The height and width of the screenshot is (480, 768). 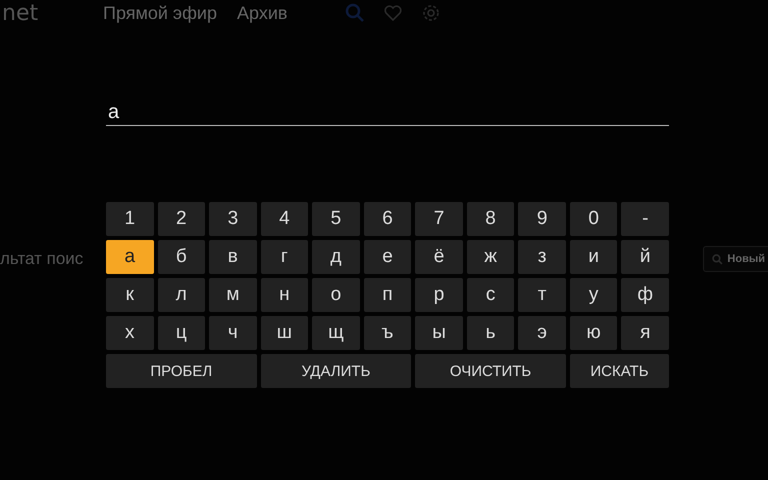 I want to click on keyboard-key: 8, so click(x=490, y=219).